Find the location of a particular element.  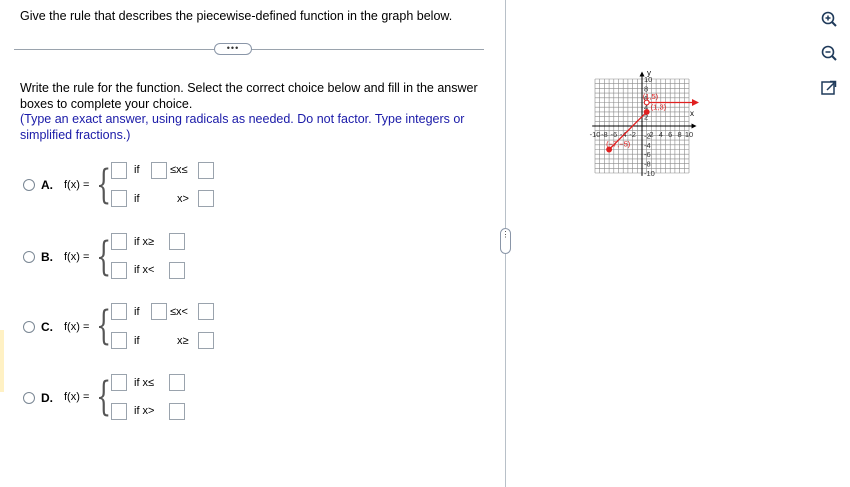

x-axis-arrow is located at coordinates (694, 126).